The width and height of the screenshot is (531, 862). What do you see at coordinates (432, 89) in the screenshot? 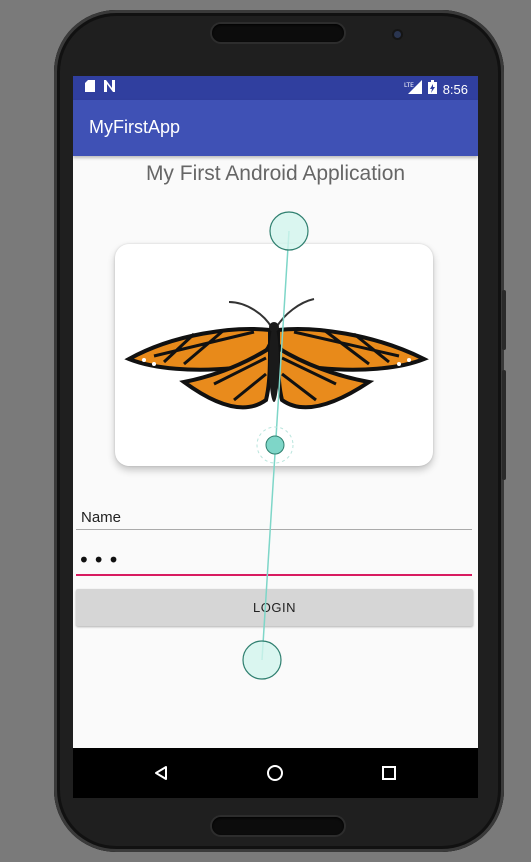
I see `battery-icon` at bounding box center [432, 89].